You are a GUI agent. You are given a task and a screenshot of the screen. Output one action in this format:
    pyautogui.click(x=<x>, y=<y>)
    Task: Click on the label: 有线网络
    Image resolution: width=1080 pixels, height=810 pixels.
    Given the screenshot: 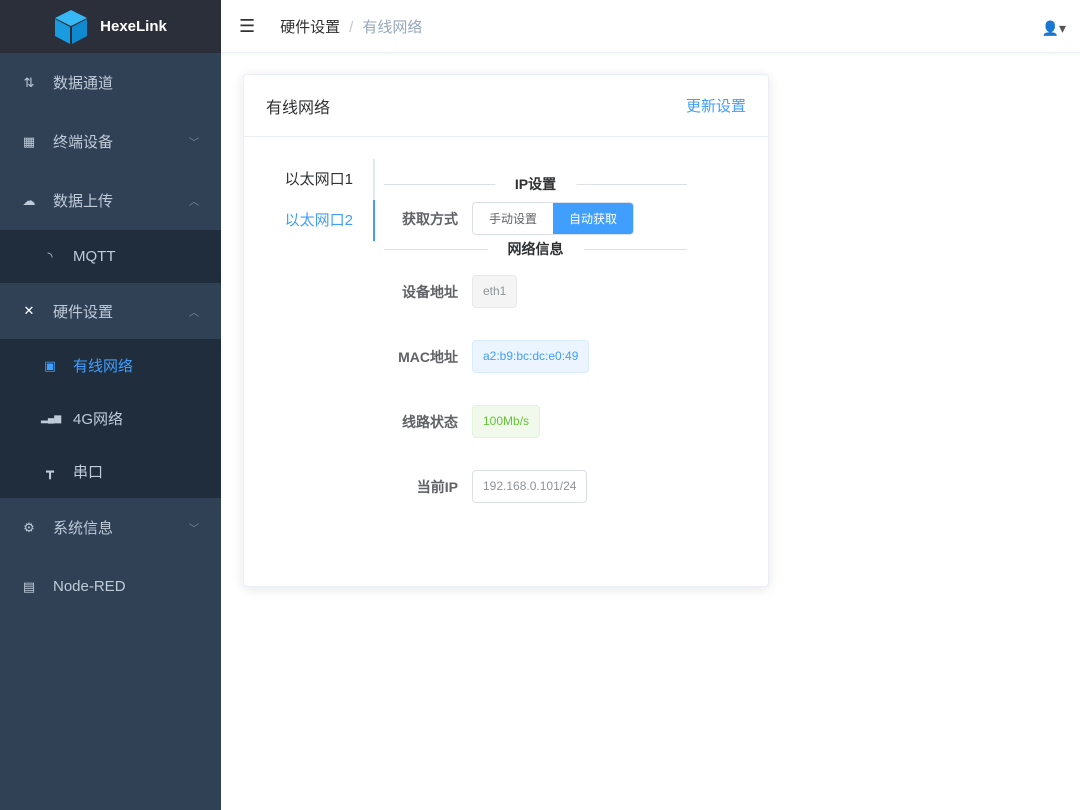 What is the action you would take?
    pyautogui.click(x=103, y=366)
    